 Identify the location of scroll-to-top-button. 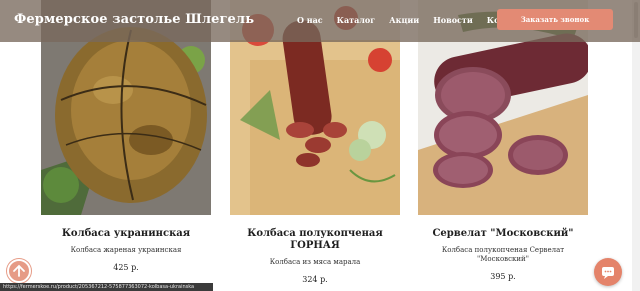
(19, 271).